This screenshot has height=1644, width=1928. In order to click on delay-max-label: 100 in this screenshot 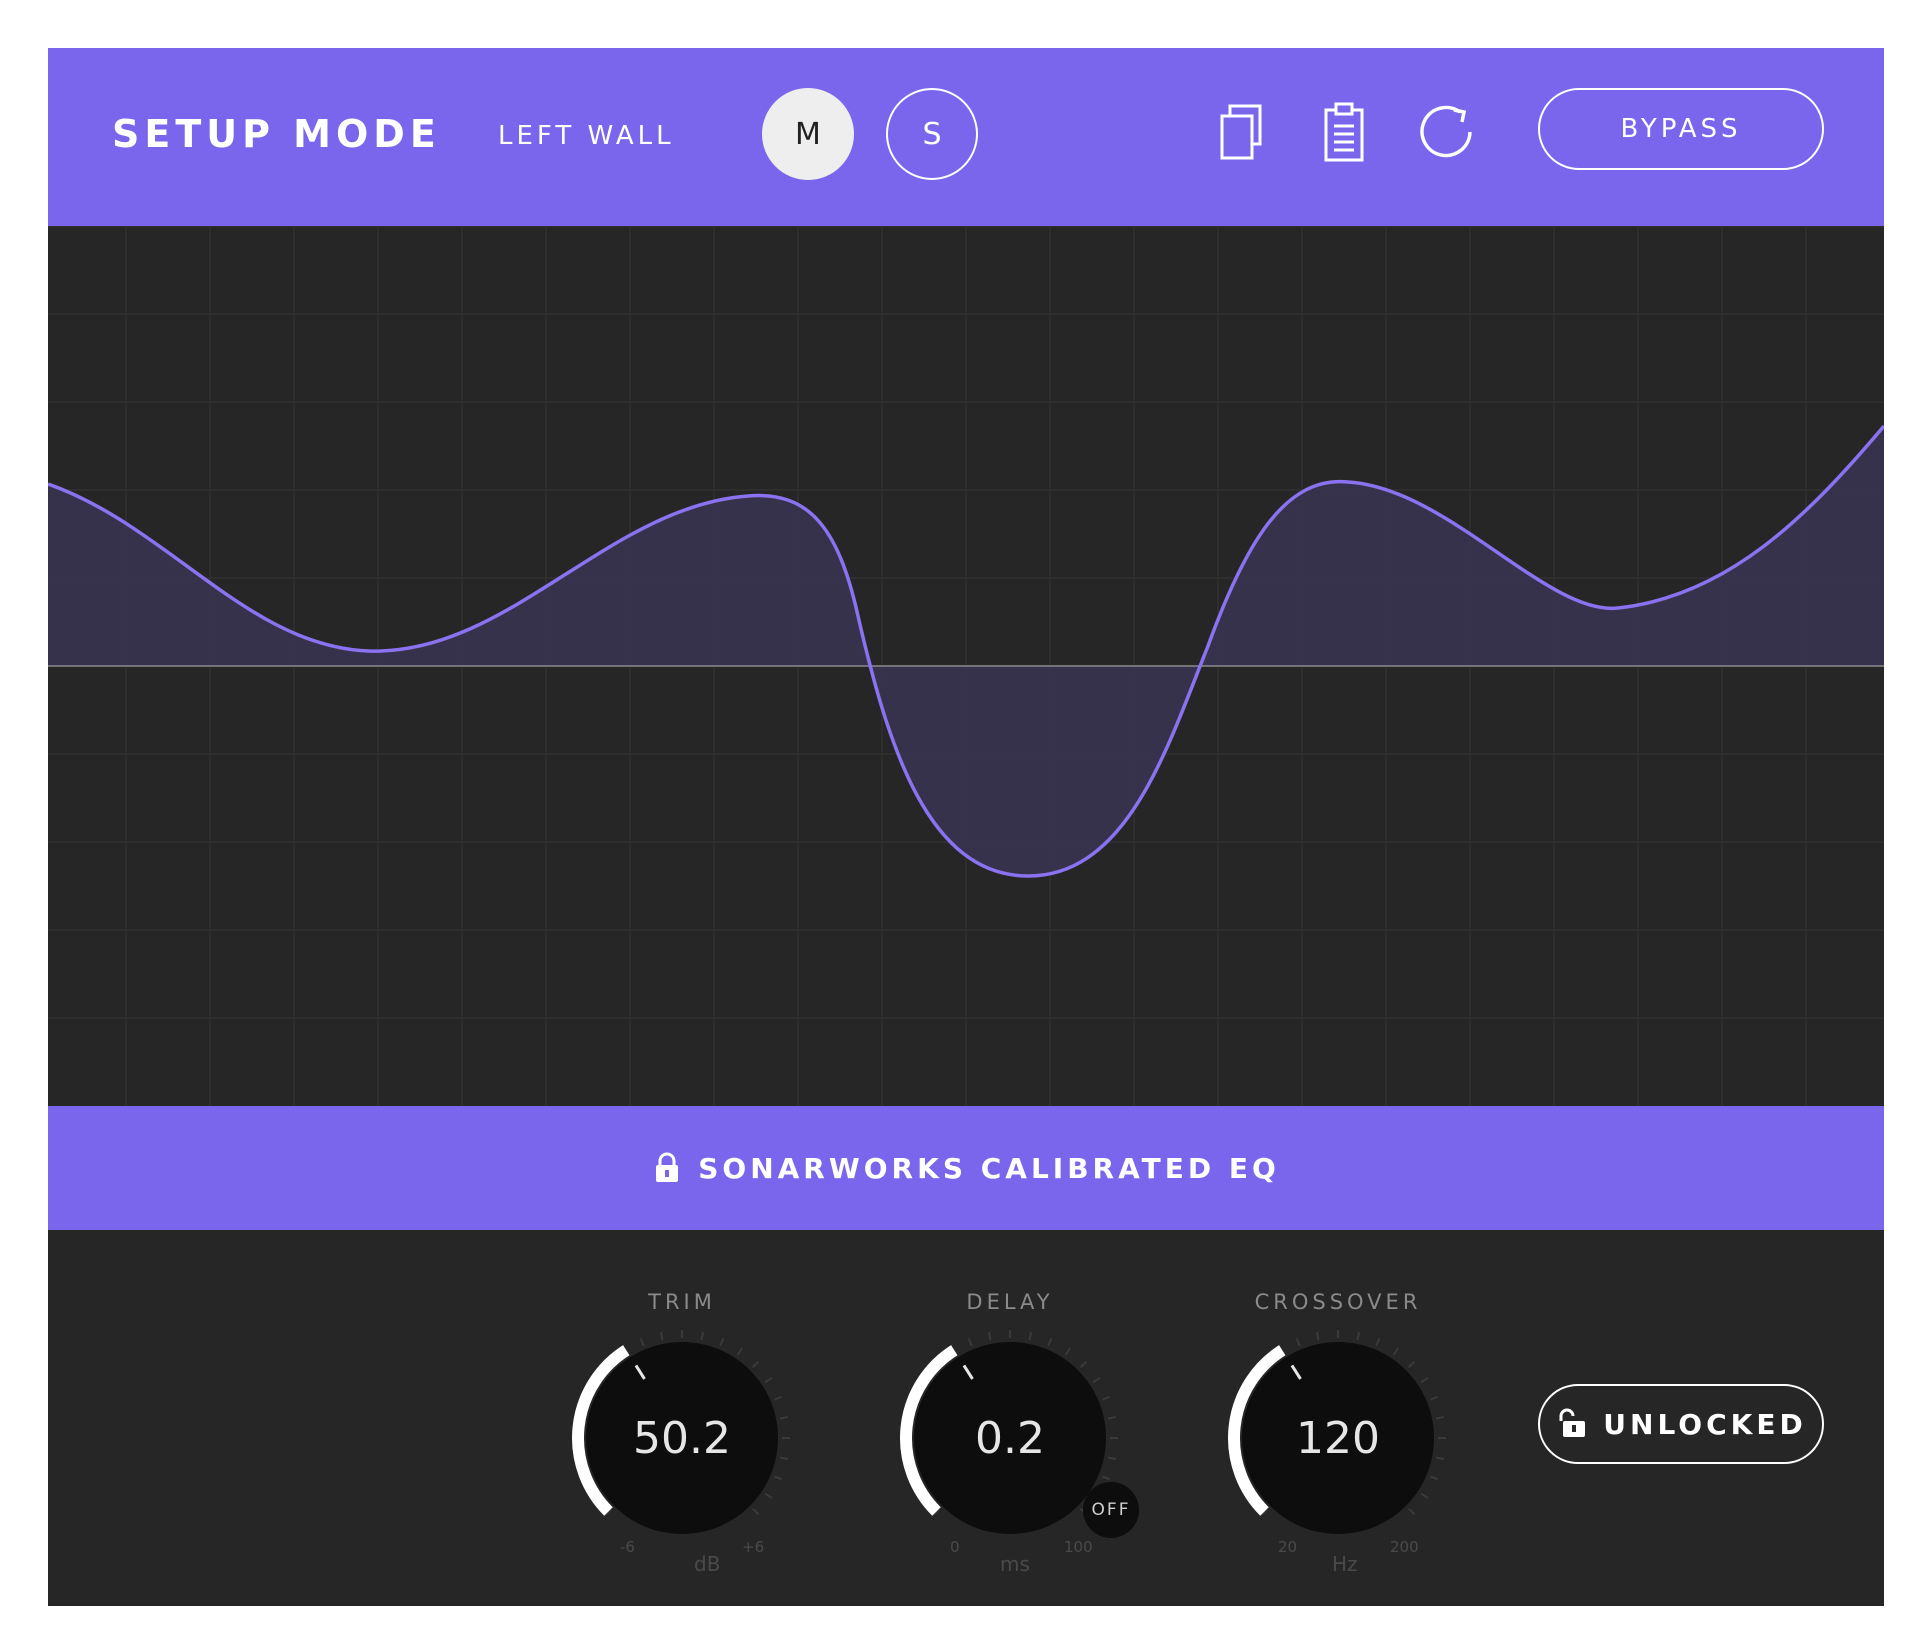, I will do `click(1078, 1547)`.